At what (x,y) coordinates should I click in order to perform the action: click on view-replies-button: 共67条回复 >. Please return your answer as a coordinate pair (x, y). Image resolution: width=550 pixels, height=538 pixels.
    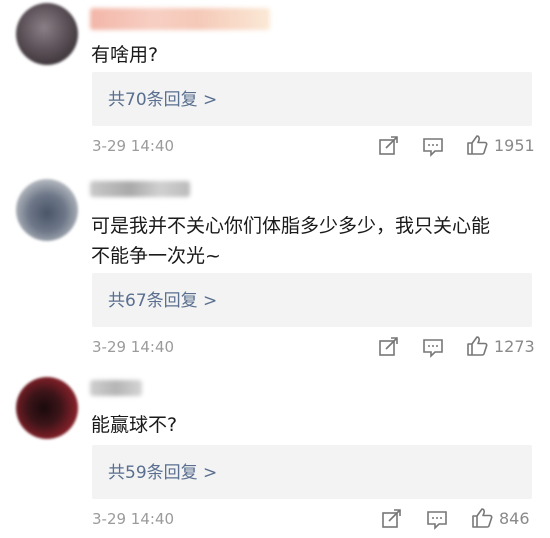
    Looking at the image, I should click on (312, 300).